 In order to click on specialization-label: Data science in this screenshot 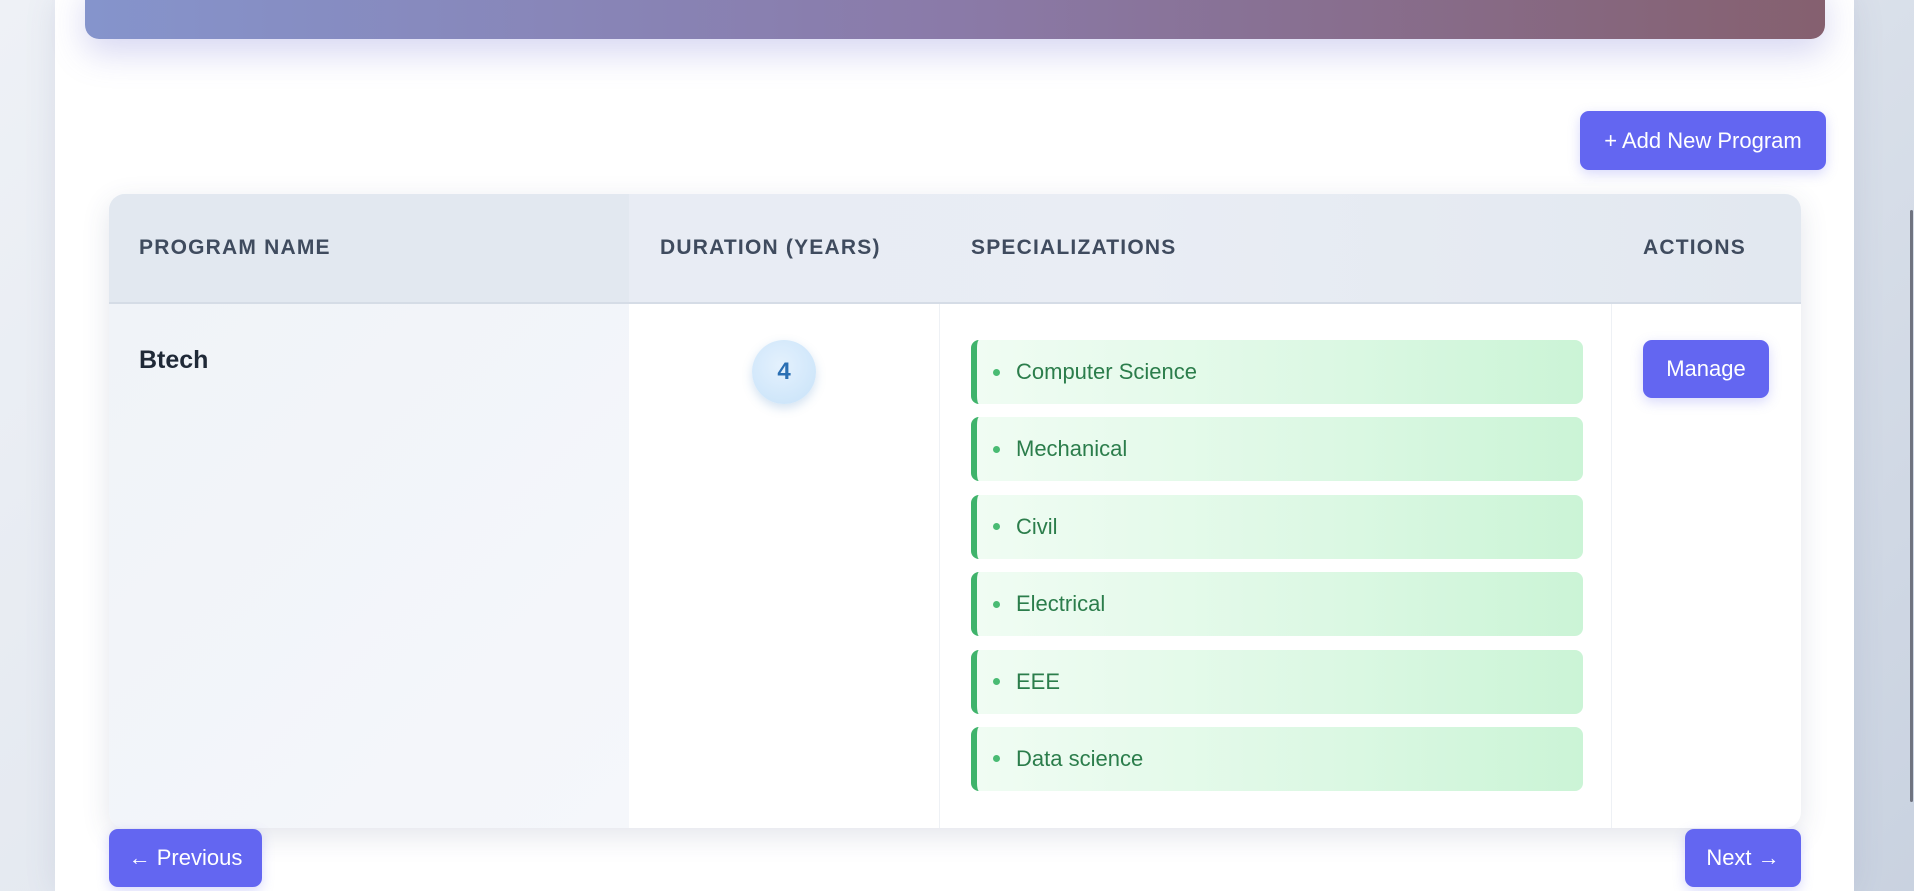, I will do `click(1080, 758)`.